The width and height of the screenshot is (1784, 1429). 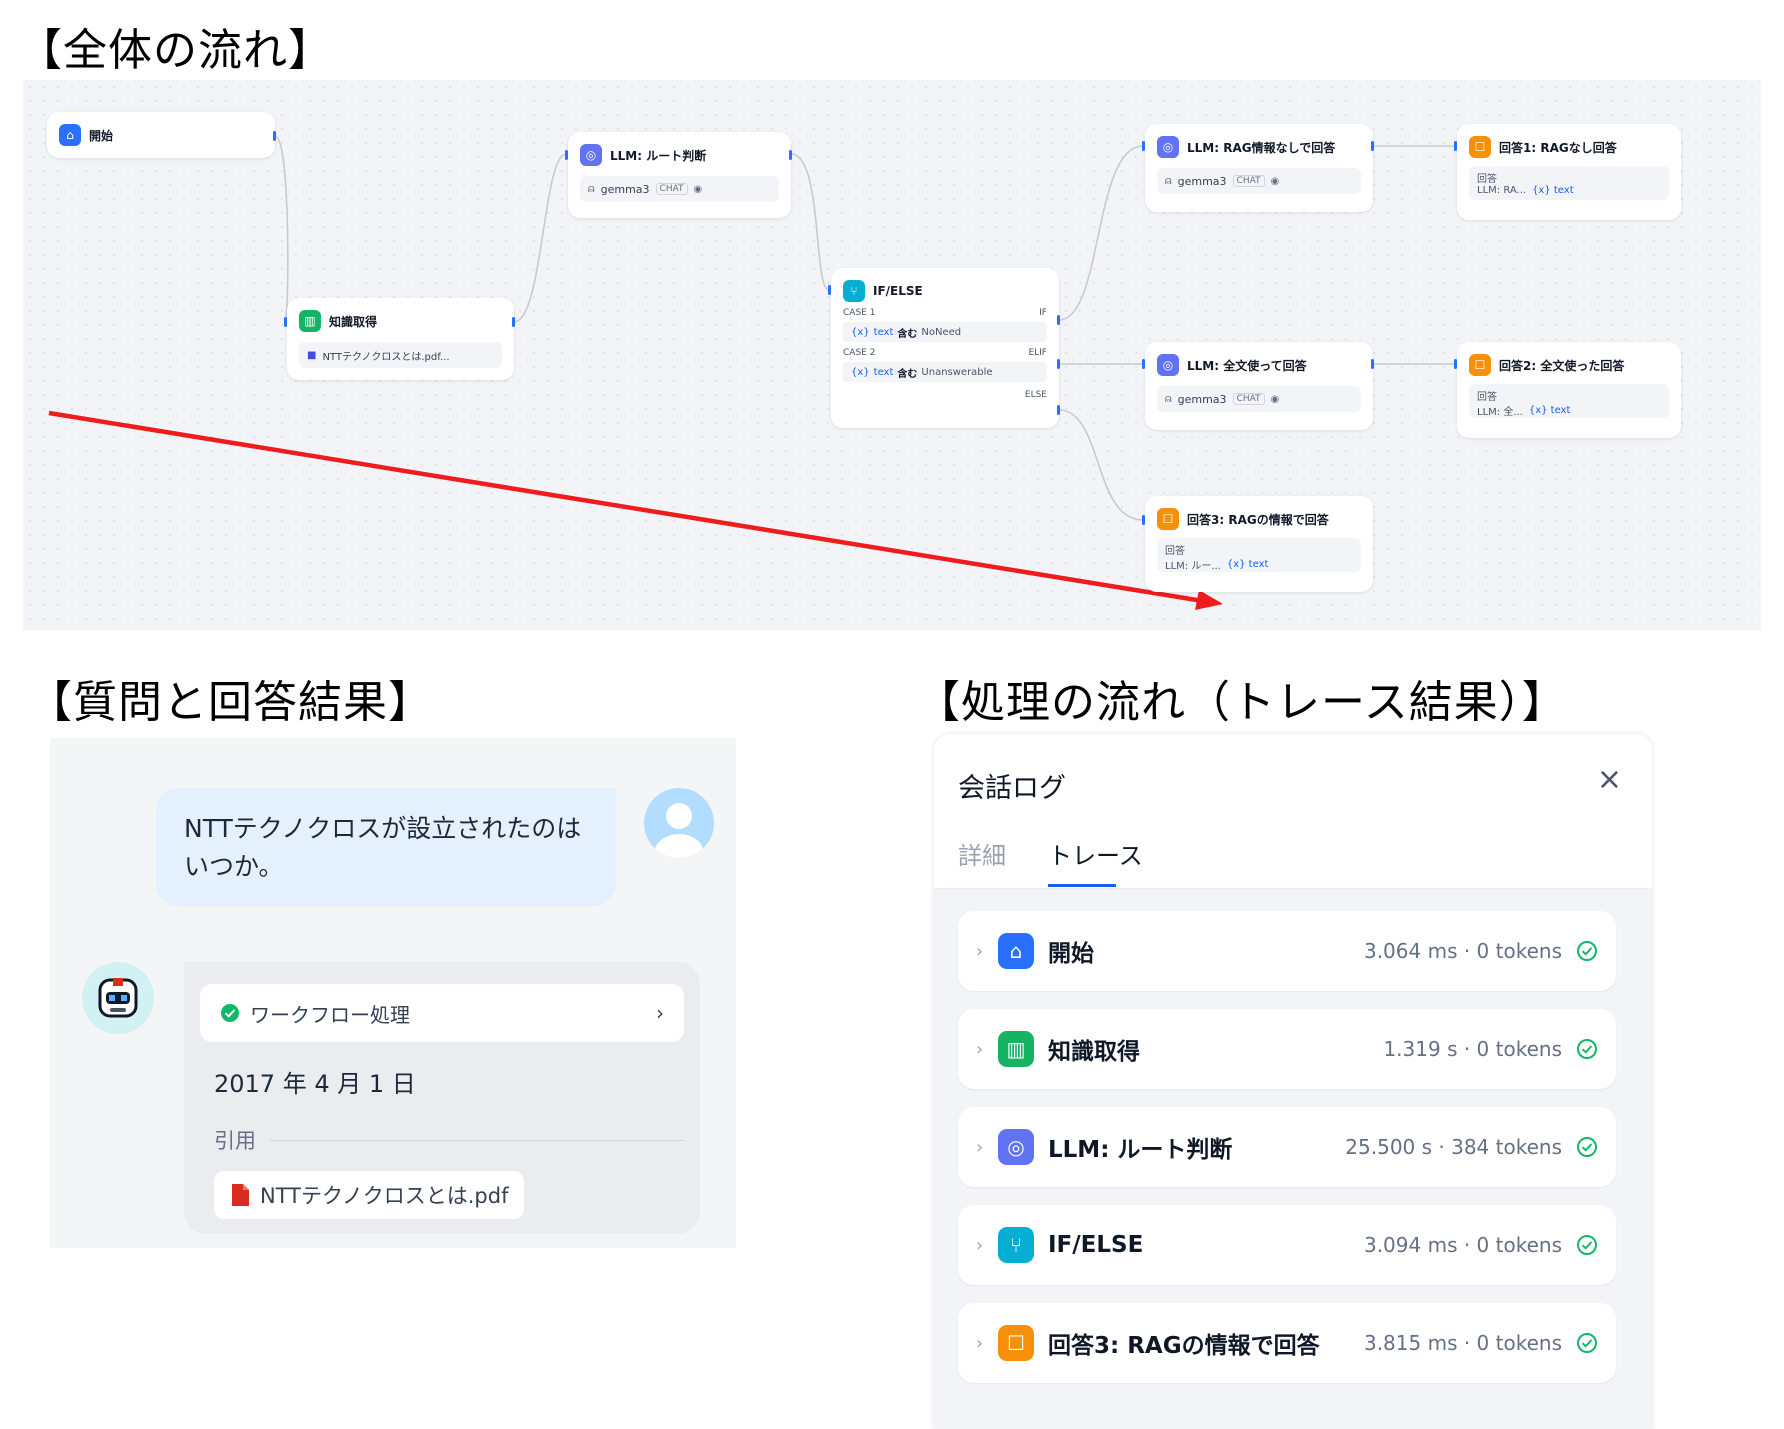 What do you see at coordinates (1209, 600) in the screenshot?
I see `annotation-arrow-head` at bounding box center [1209, 600].